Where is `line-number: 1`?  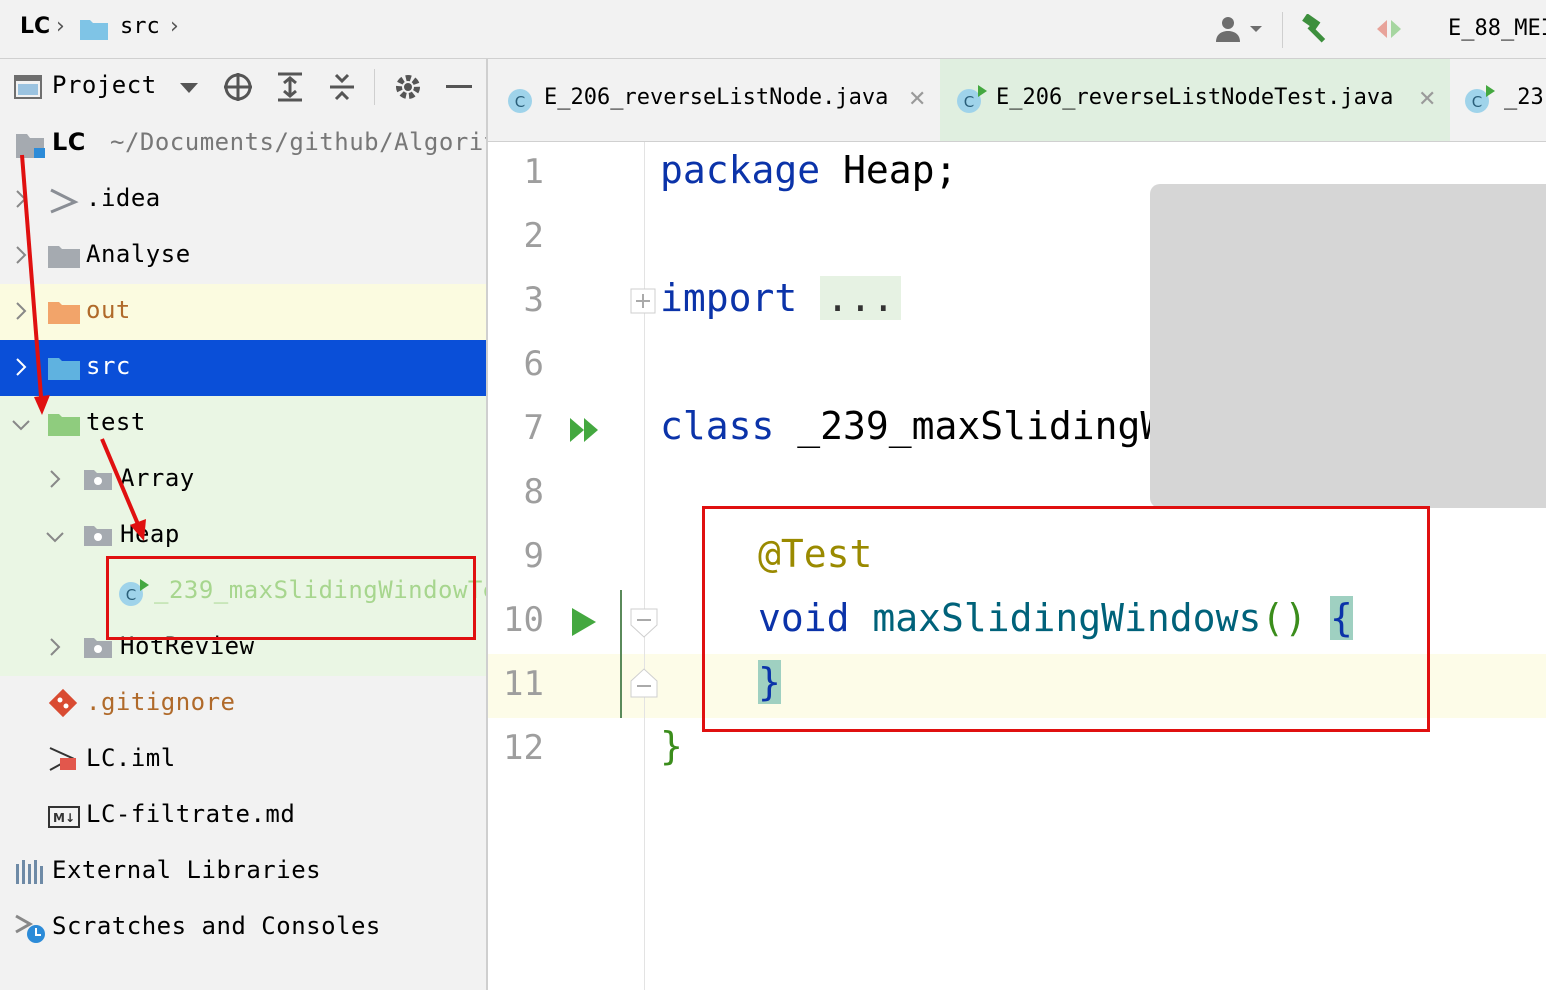 line-number: 1 is located at coordinates (533, 172).